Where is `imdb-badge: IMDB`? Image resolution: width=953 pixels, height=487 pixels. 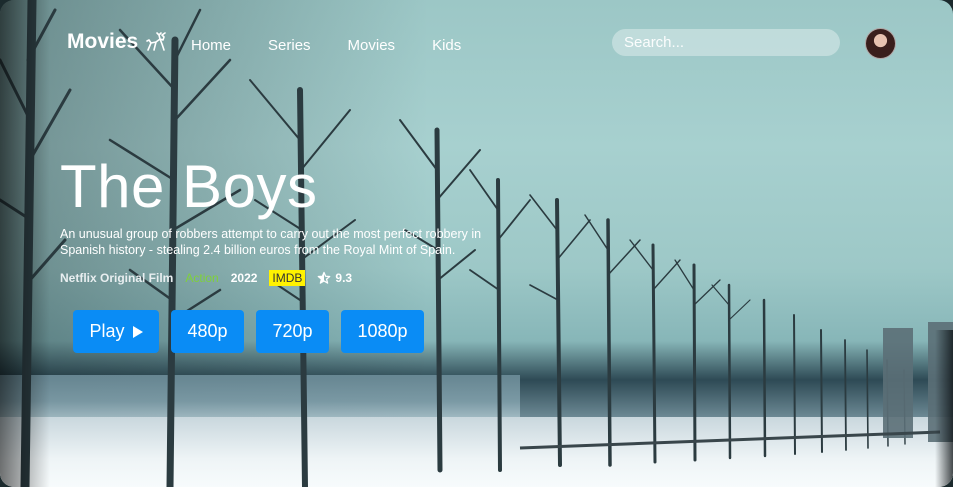 imdb-badge: IMDB is located at coordinates (287, 278).